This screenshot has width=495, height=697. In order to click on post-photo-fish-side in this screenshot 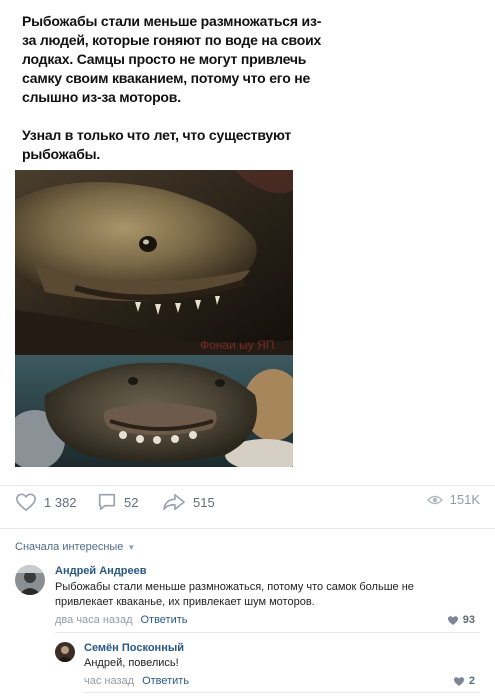, I will do `click(154, 262)`.